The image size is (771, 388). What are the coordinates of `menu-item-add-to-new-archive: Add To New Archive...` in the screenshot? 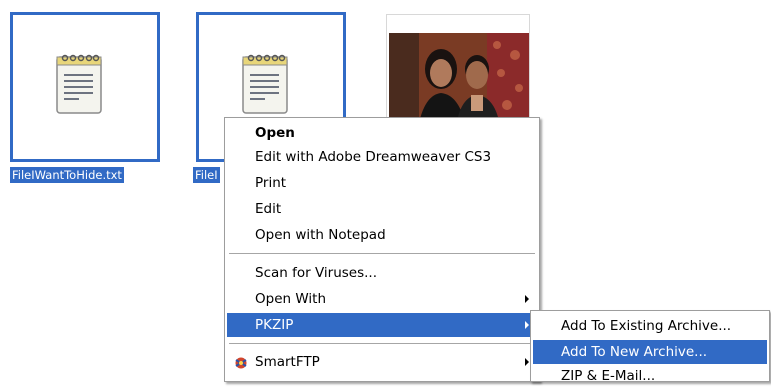 It's located at (650, 352).